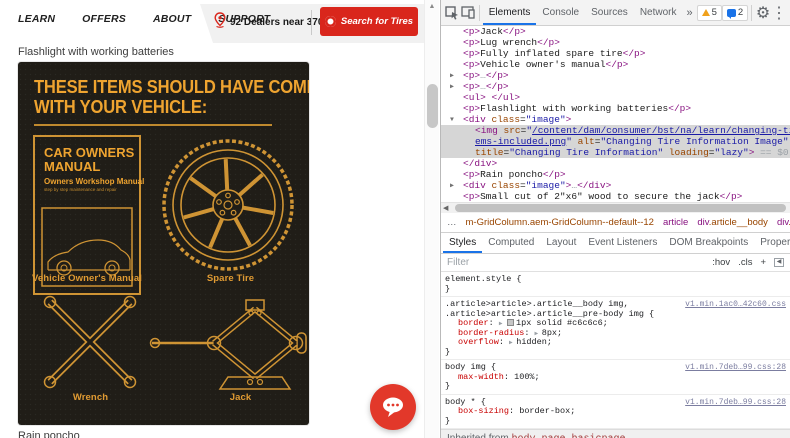  Describe the element at coordinates (615, 342) in the screenshot. I see `style-property: overflow: ▶ hidden;` at that location.